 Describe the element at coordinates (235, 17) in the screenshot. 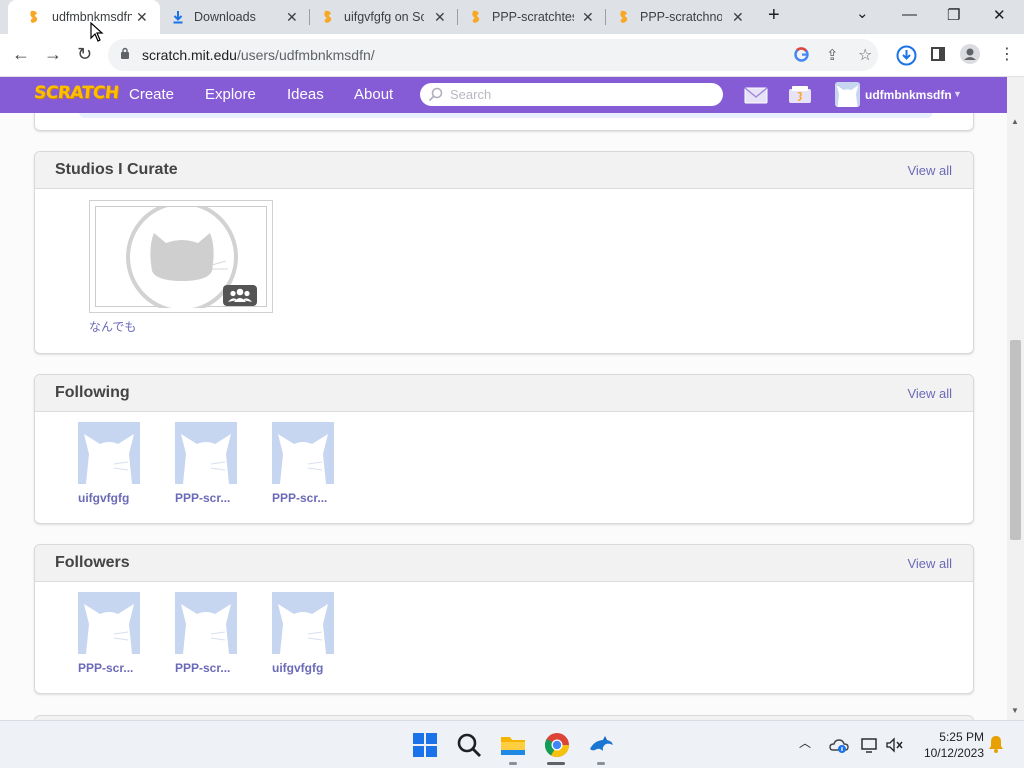

I see `tab-downloads: Downloads ✕` at that location.